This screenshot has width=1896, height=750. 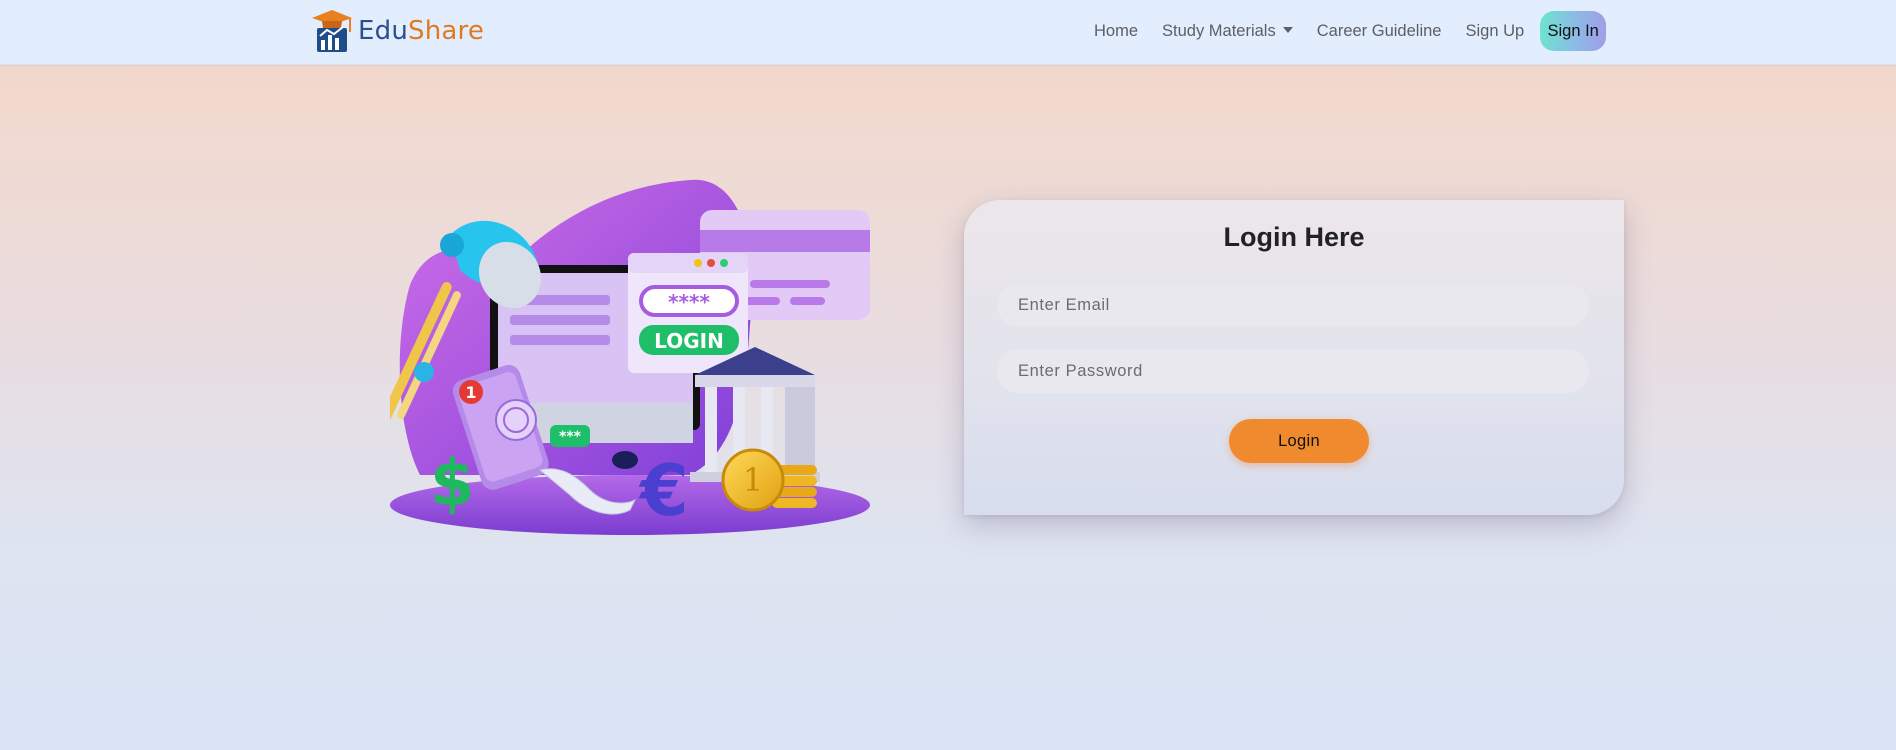 I want to click on nav-study-materials-dropdown: Study Materials, so click(x=1227, y=31).